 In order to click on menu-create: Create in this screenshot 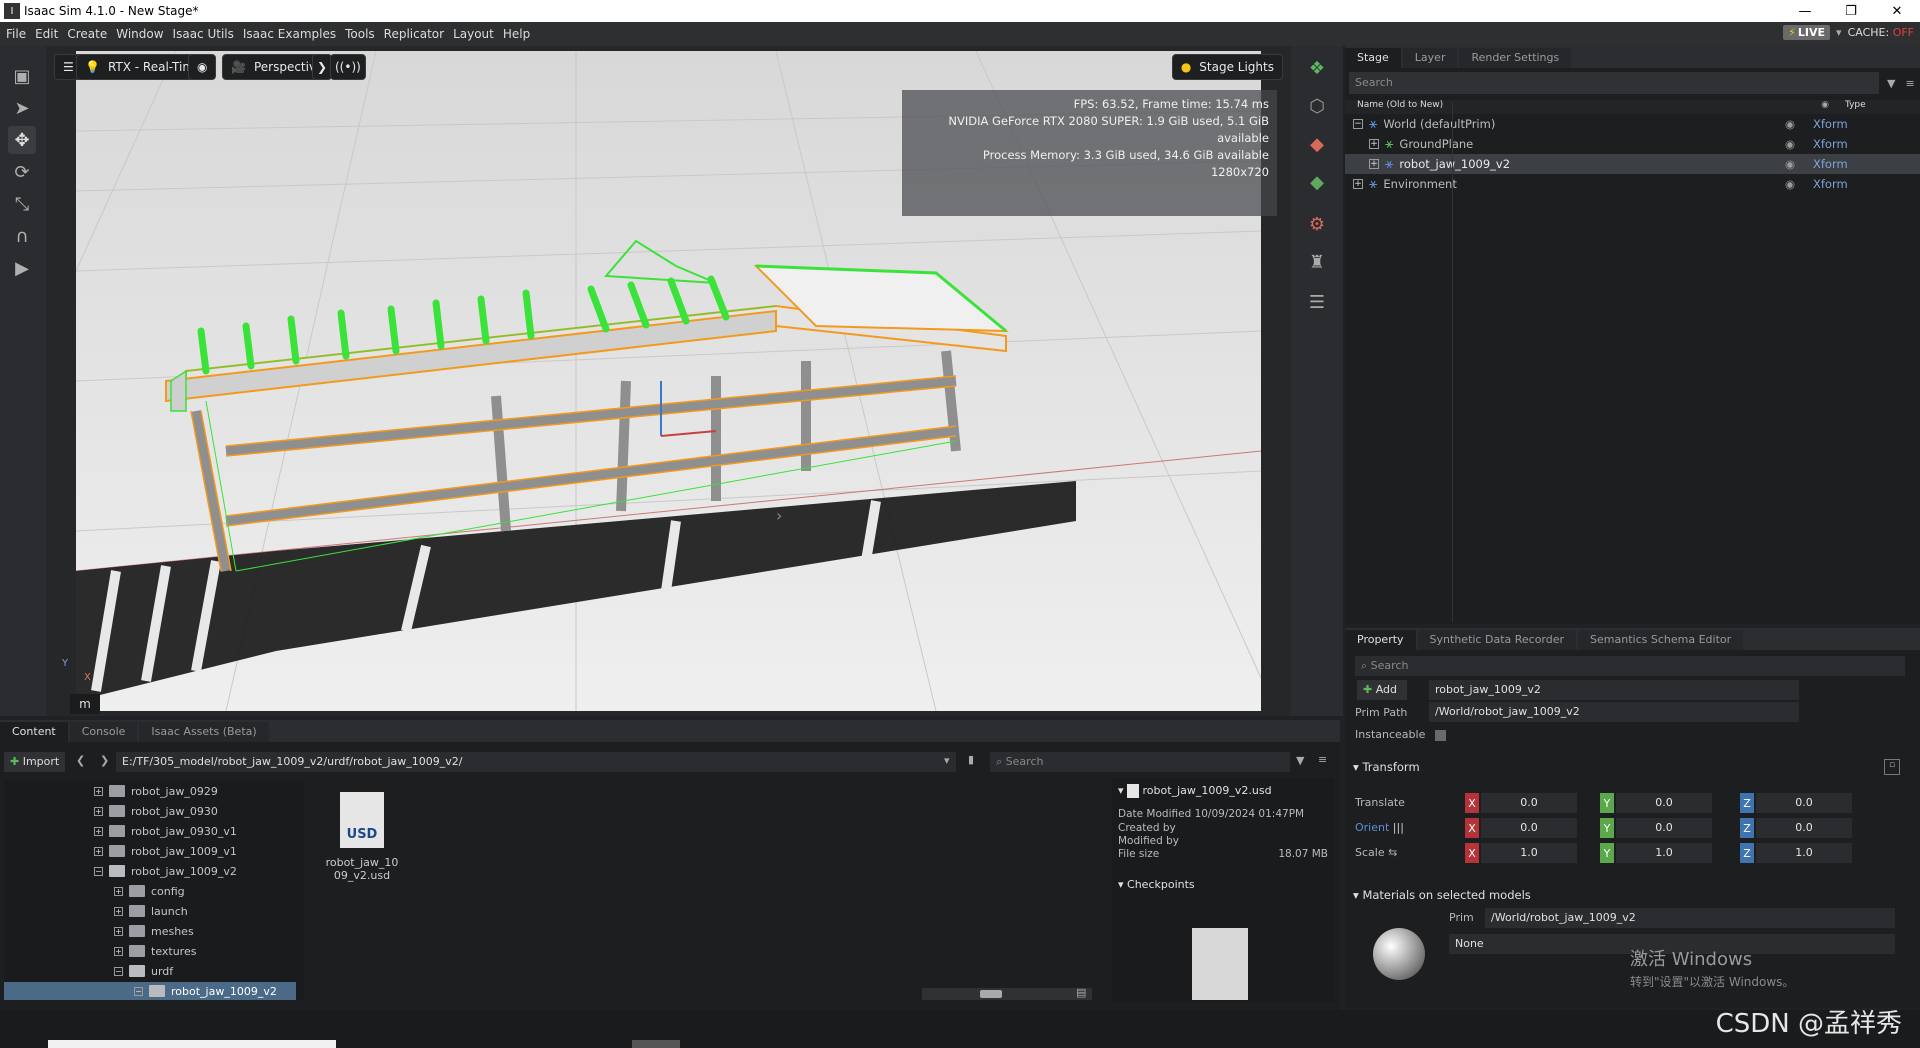, I will do `click(87, 34)`.